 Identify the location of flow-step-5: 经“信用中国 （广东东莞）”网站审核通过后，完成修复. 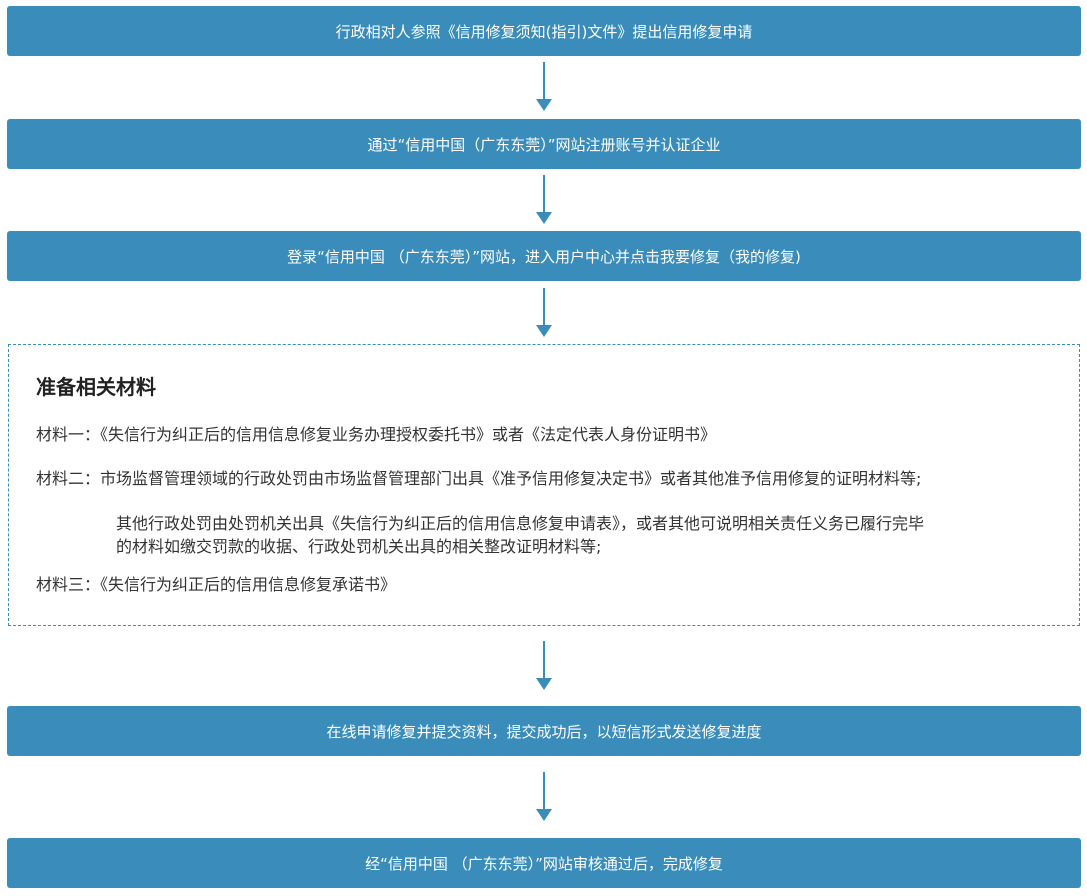
(544, 863).